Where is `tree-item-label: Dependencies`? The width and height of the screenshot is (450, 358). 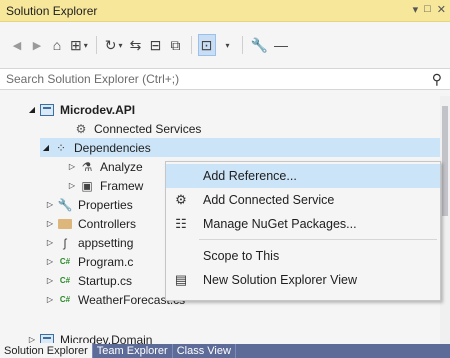 tree-item-label: Dependencies is located at coordinates (112, 147).